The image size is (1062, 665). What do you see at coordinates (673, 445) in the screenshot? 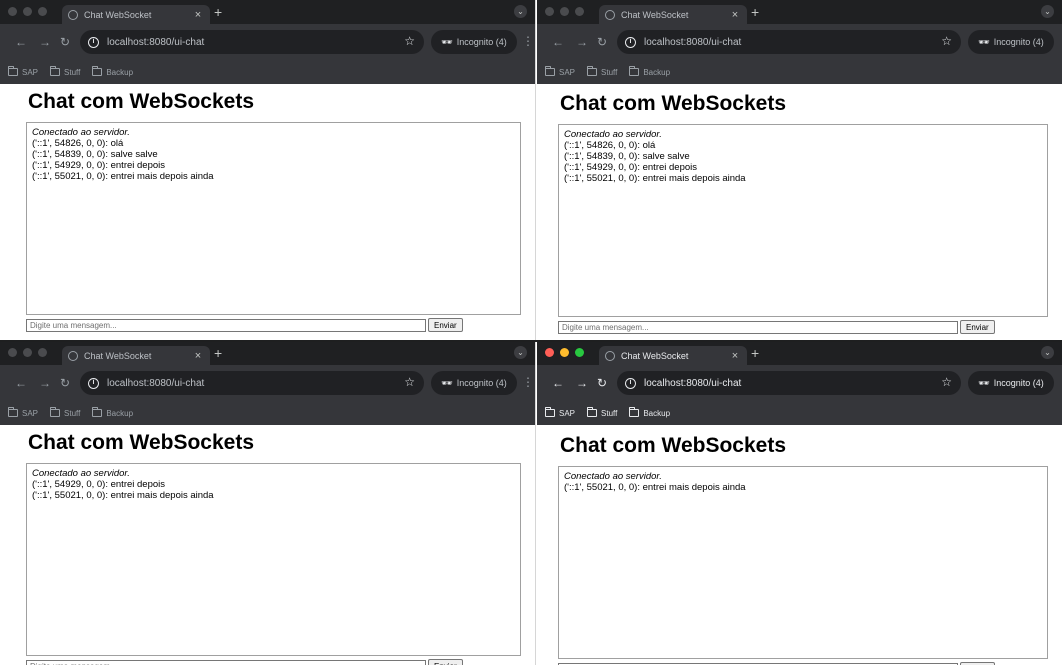
I see `page-title: Chat com WebSockets` at bounding box center [673, 445].